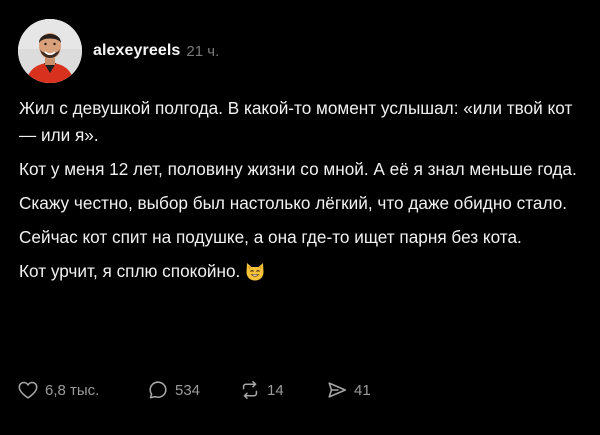 This screenshot has width=600, height=435. What do you see at coordinates (158, 390) in the screenshot?
I see `comment-icon` at bounding box center [158, 390].